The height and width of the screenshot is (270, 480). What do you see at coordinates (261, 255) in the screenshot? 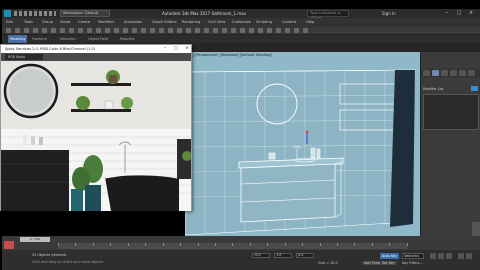
I see `x-coordinate-field: -0.0` at bounding box center [261, 255].